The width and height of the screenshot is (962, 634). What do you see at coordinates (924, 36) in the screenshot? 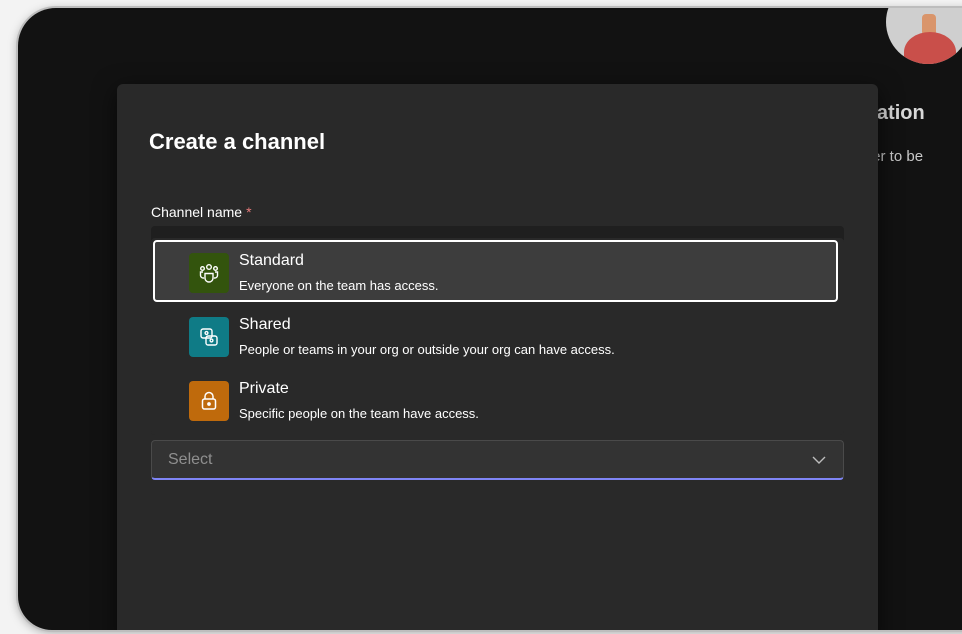
I see `avatar` at bounding box center [924, 36].